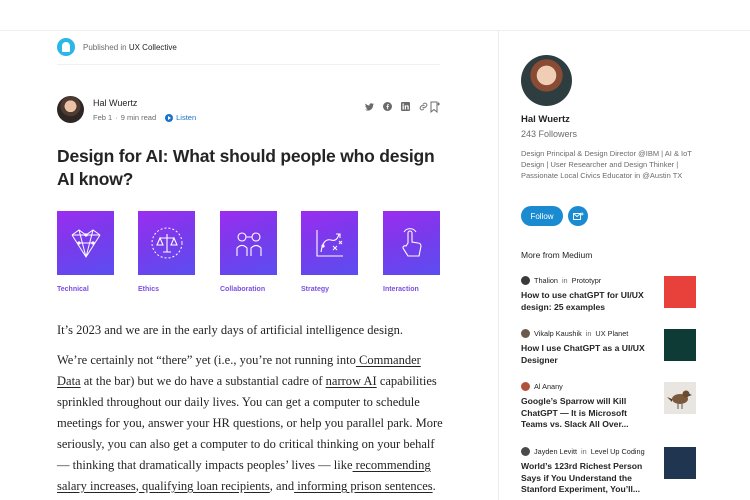 This screenshot has height=500, width=750. What do you see at coordinates (153, 47) in the screenshot?
I see `publication-name-link: UX Collective` at bounding box center [153, 47].